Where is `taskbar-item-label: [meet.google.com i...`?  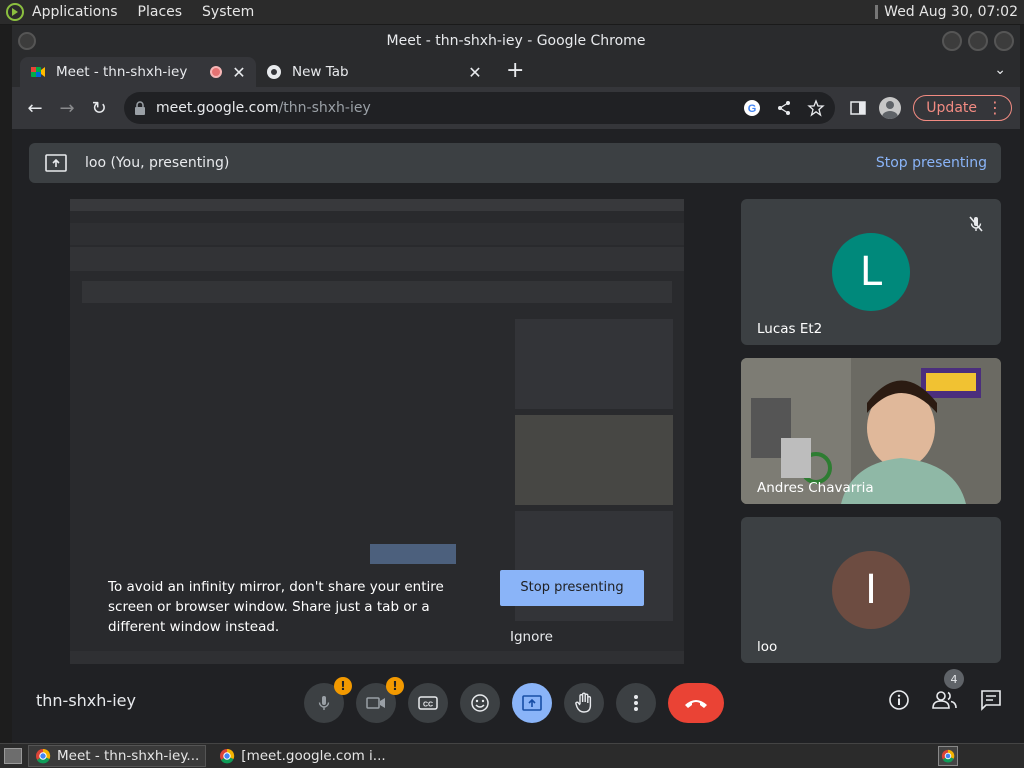 taskbar-item-label: [meet.google.com i... is located at coordinates (313, 756).